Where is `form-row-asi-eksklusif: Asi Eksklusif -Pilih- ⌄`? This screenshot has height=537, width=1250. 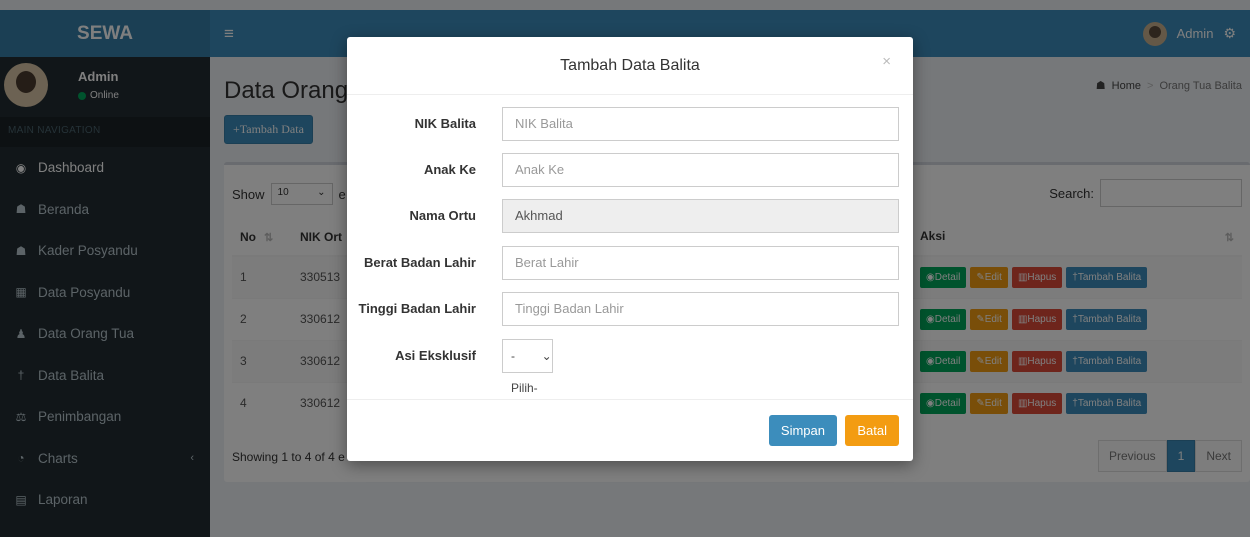 form-row-asi-eksklusif: Asi Eksklusif -Pilih- ⌄ is located at coordinates (630, 367).